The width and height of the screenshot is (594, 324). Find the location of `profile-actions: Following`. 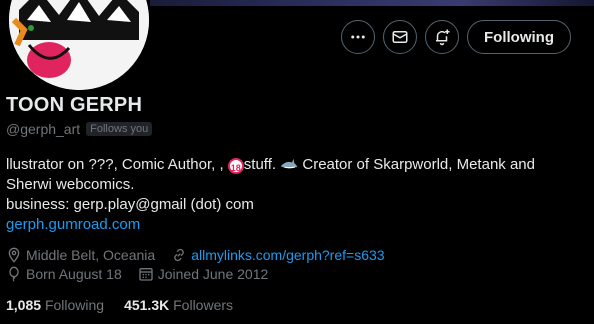

profile-actions: Following is located at coordinates (456, 37).